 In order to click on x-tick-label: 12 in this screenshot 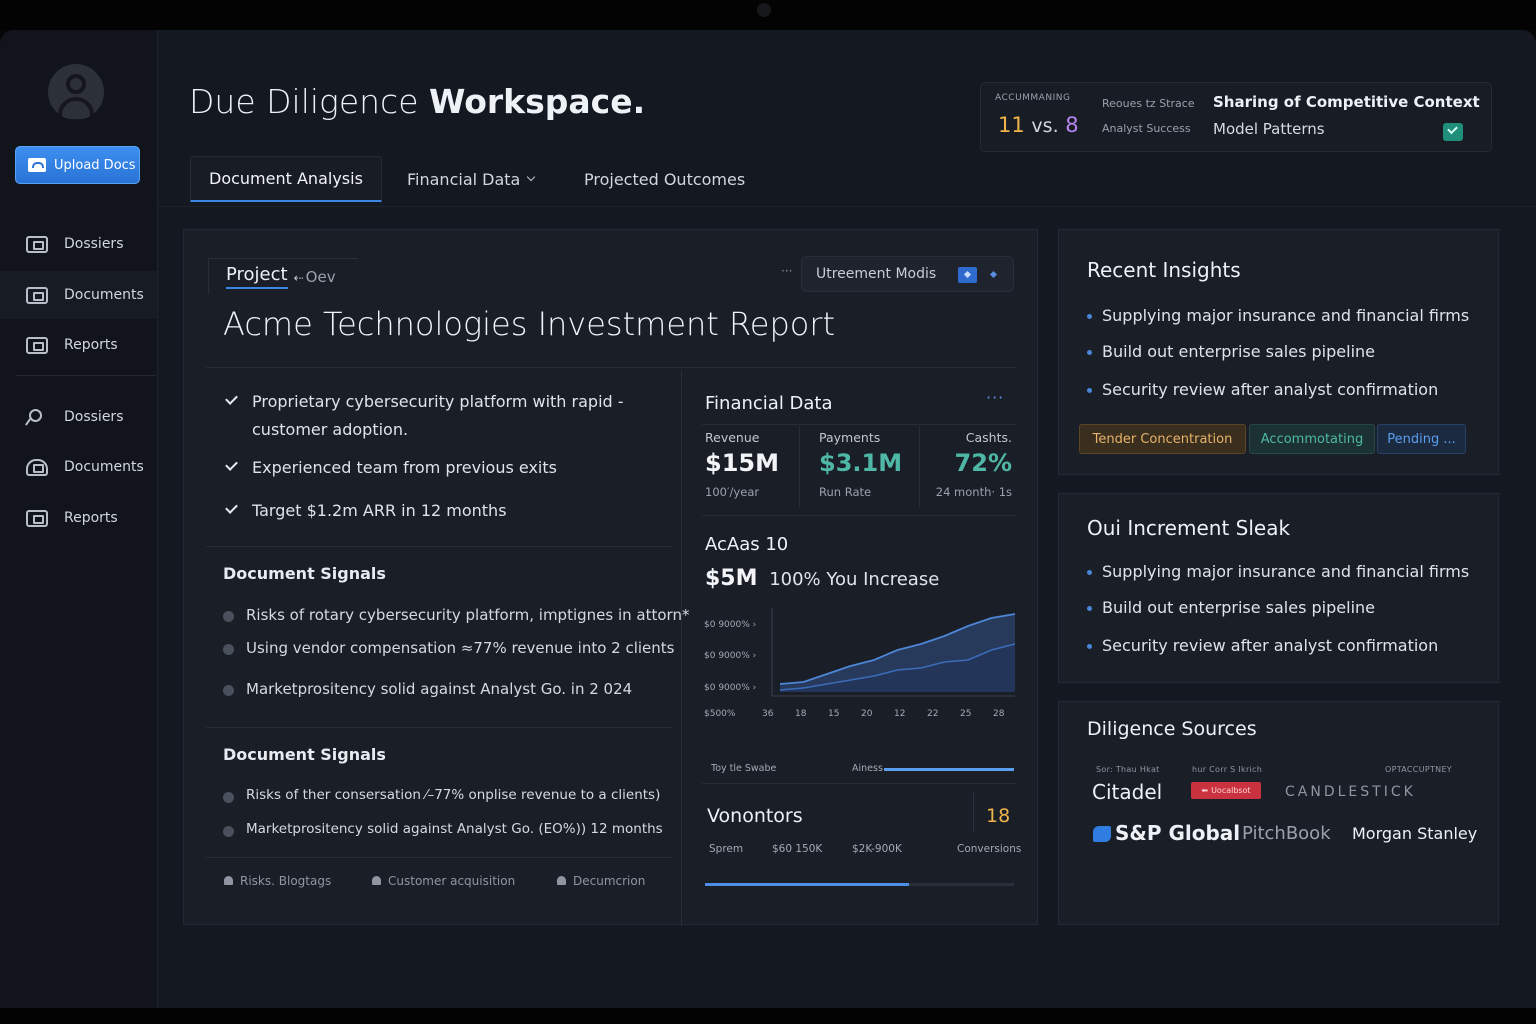, I will do `click(899, 714)`.